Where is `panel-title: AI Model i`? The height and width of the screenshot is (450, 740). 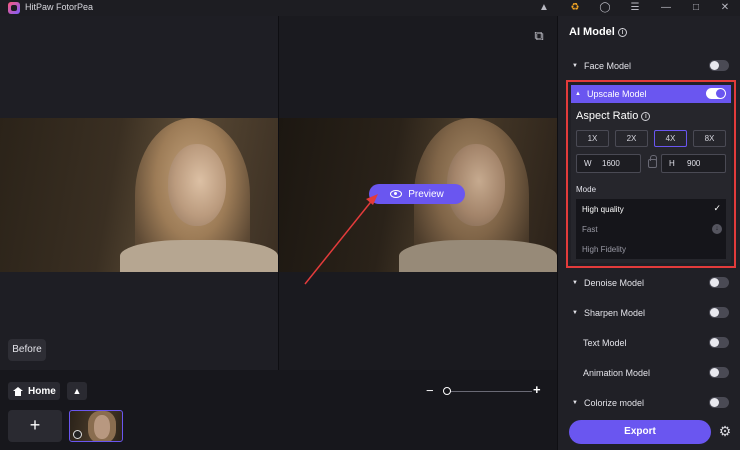
panel-title: AI Model i is located at coordinates (598, 32).